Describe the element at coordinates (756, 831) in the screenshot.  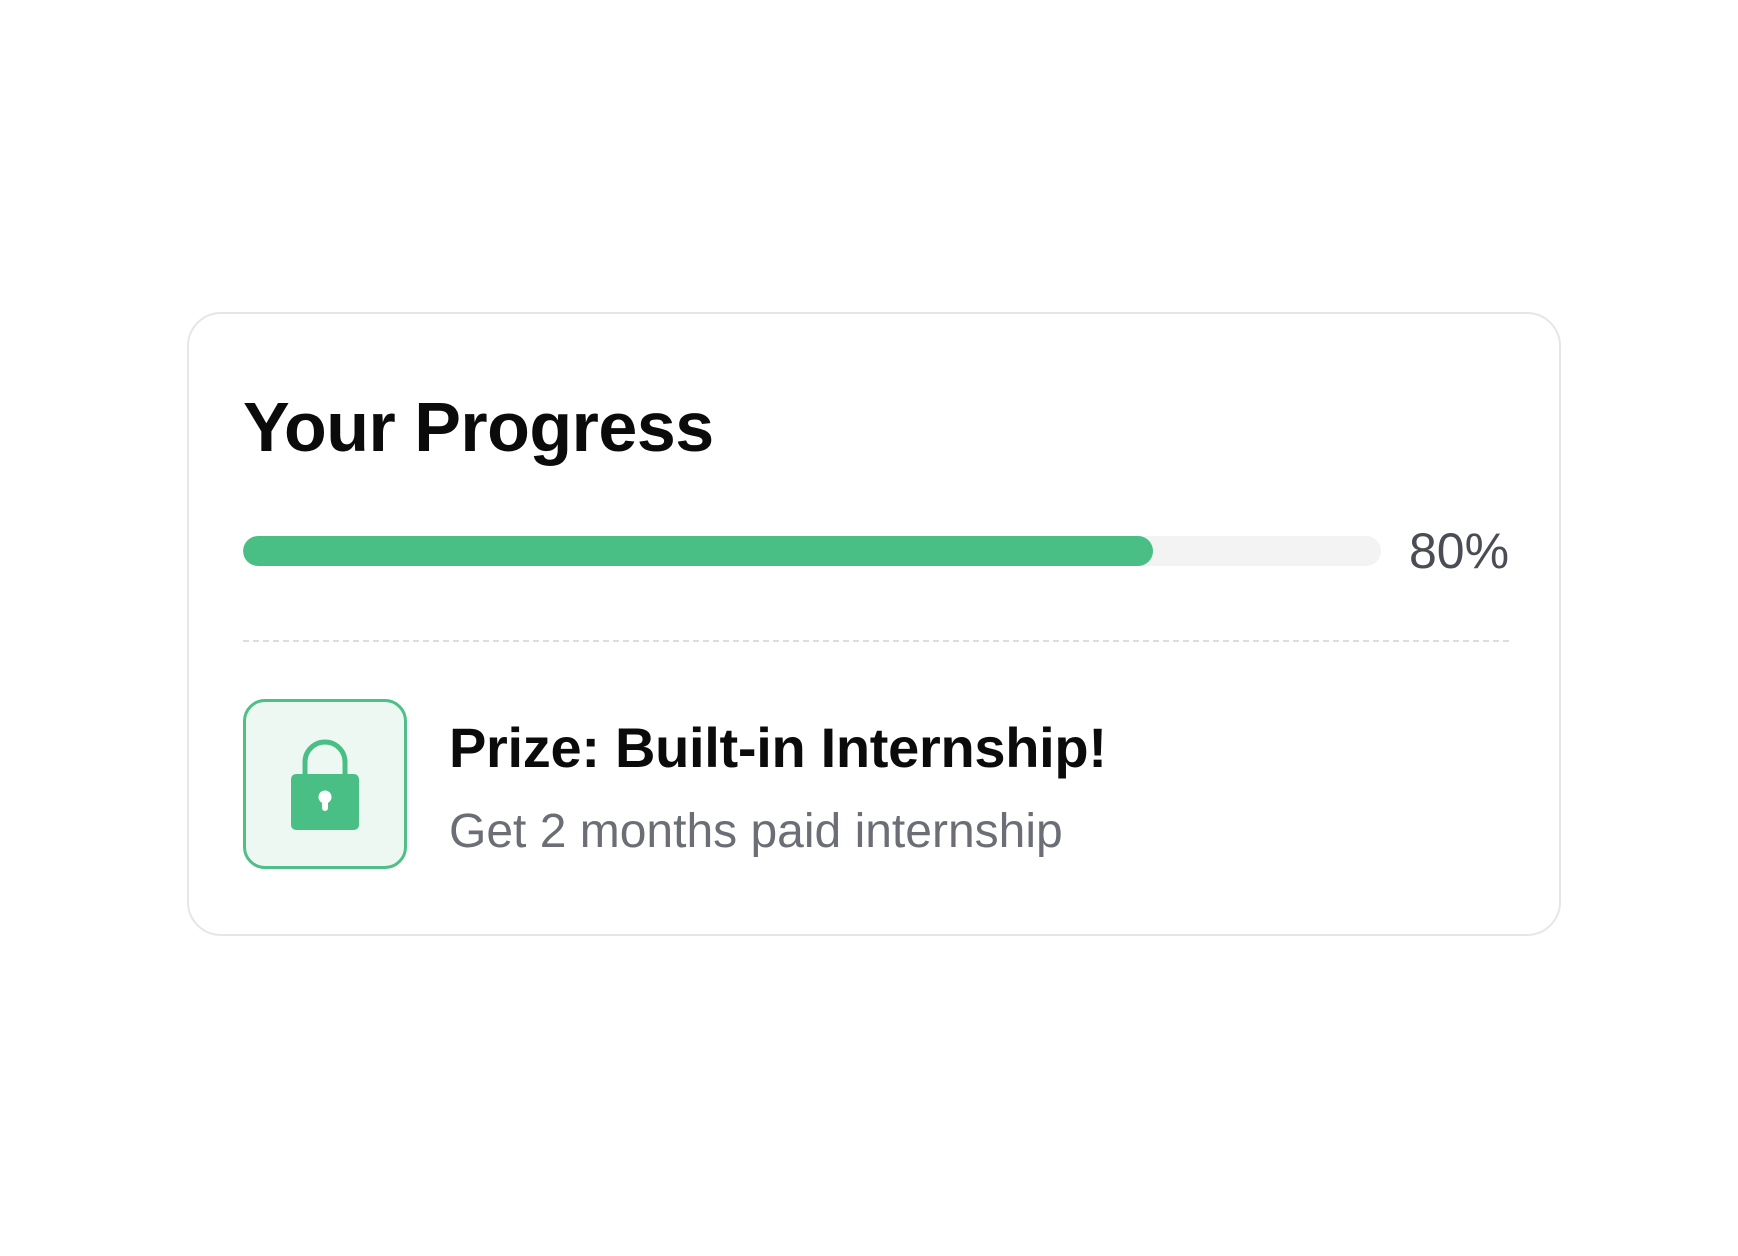
I see `prize-subtitle: Get 2 months paid internship` at that location.